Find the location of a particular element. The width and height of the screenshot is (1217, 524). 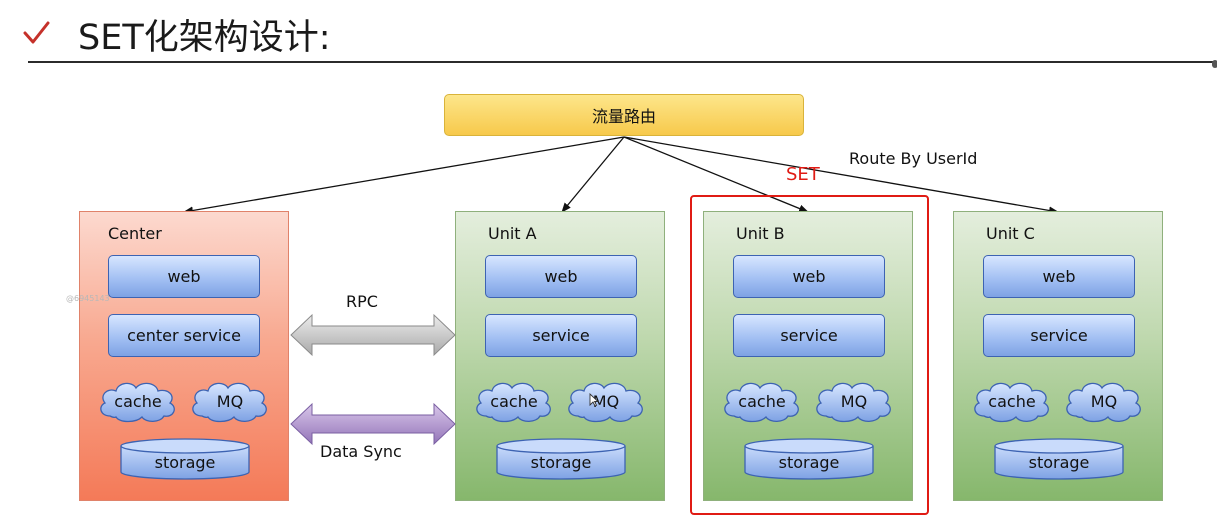

arrow-to-center is located at coordinates (404, 175).